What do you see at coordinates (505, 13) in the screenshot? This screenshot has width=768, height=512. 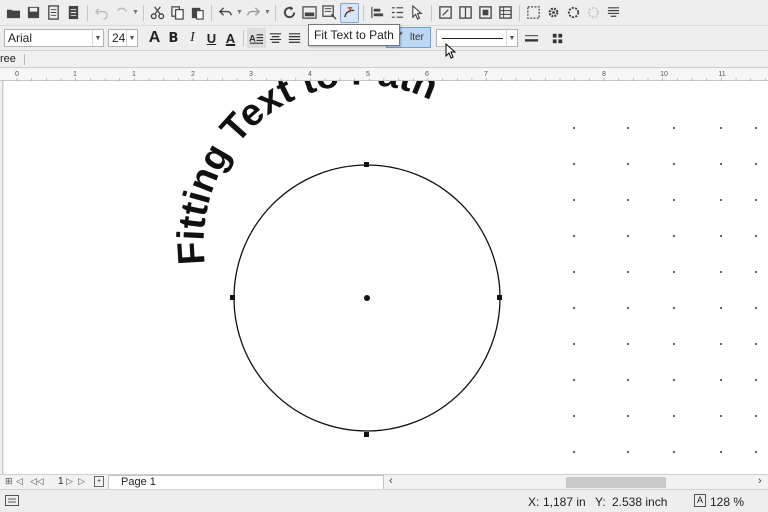 I see `table-frame-icon` at bounding box center [505, 13].